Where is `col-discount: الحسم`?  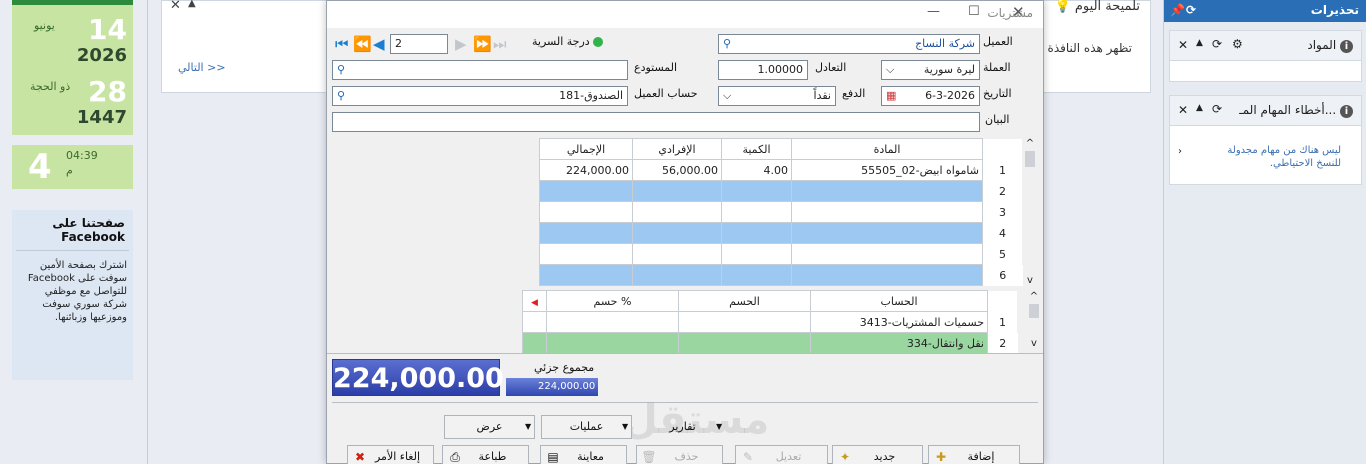 col-discount: الحسم is located at coordinates (744, 301).